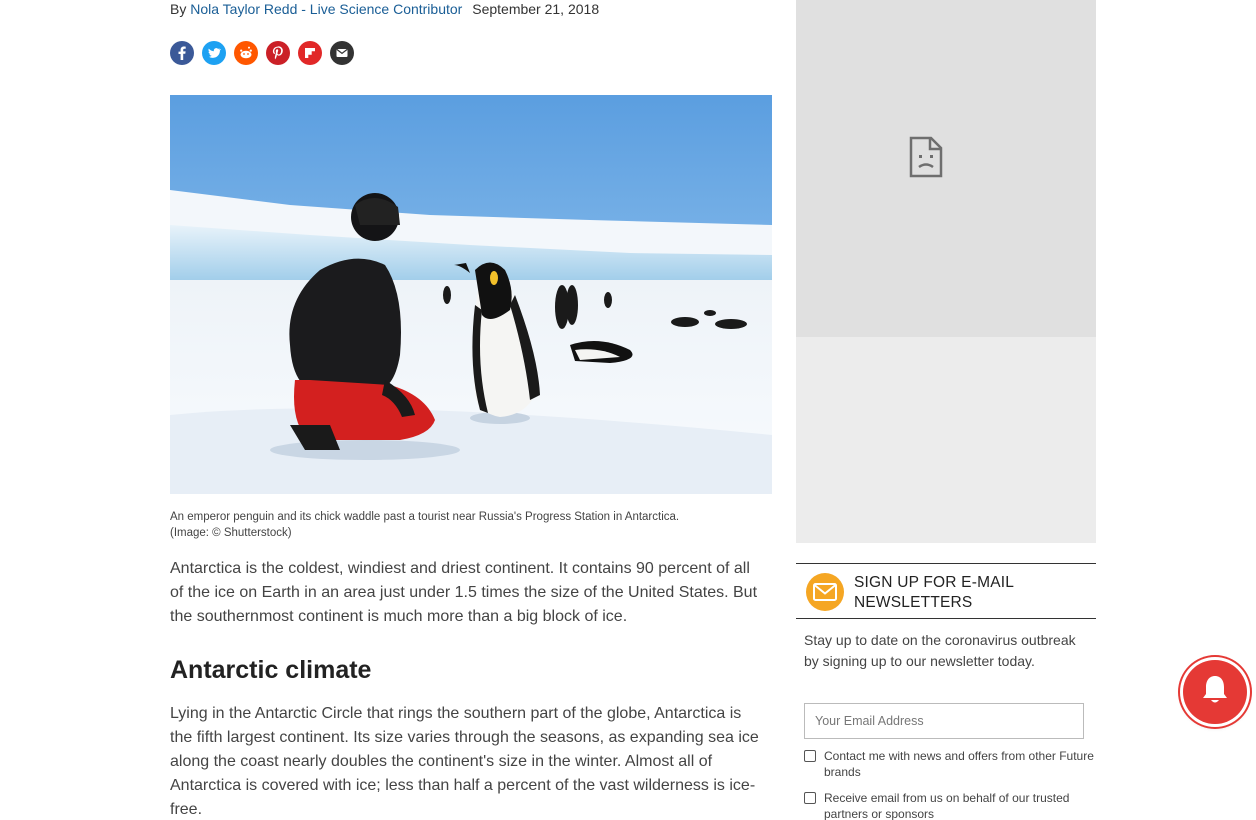  Describe the element at coordinates (926, 159) in the screenshot. I see `broken-image-icon` at that location.